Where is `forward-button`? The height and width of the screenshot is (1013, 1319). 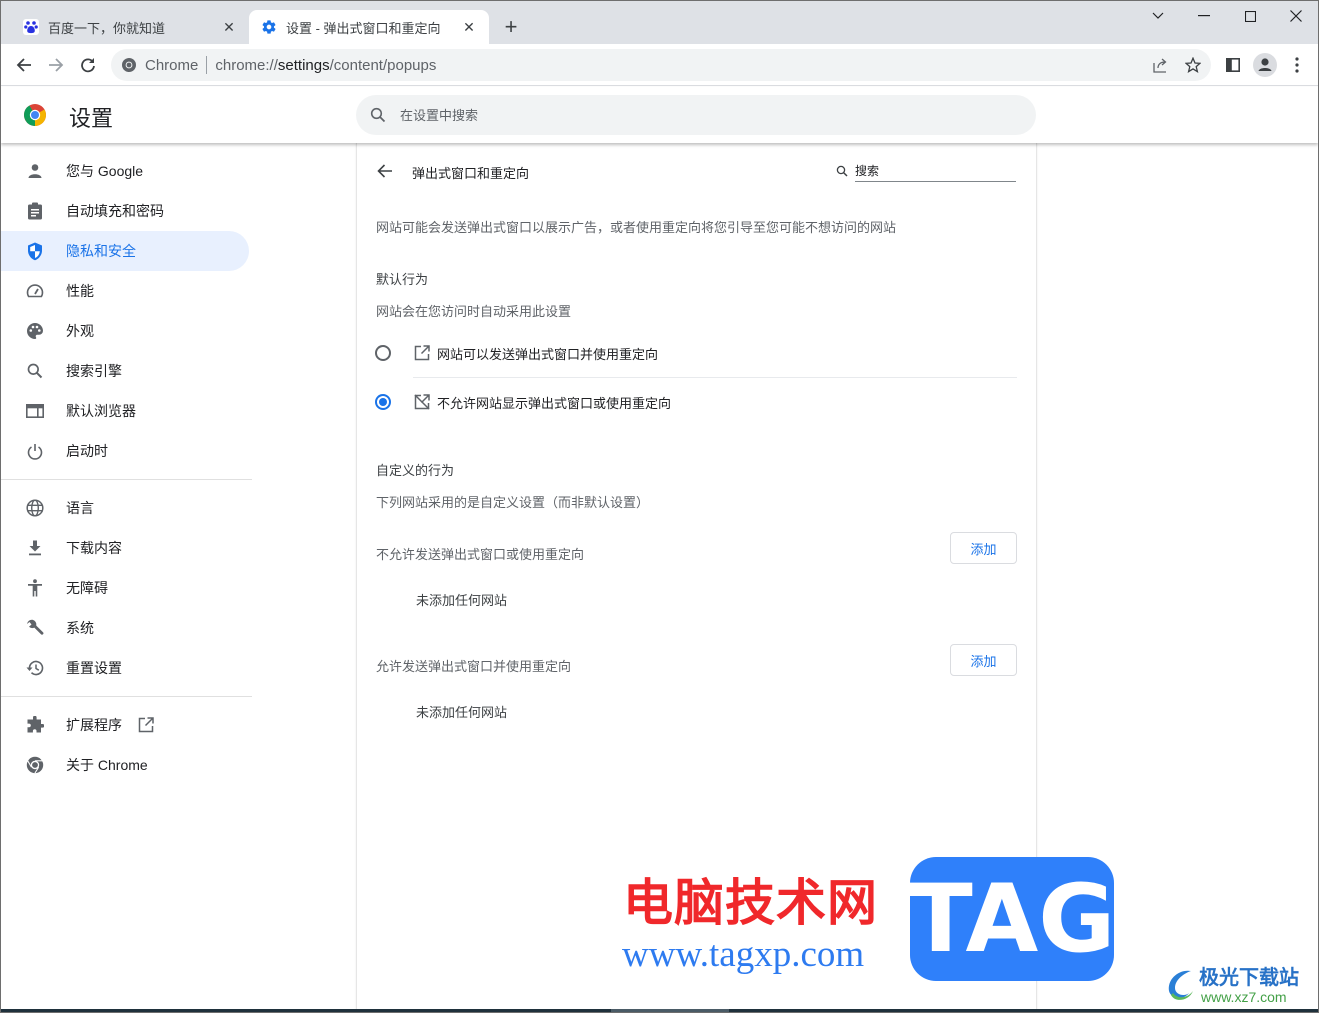
forward-button is located at coordinates (56, 65).